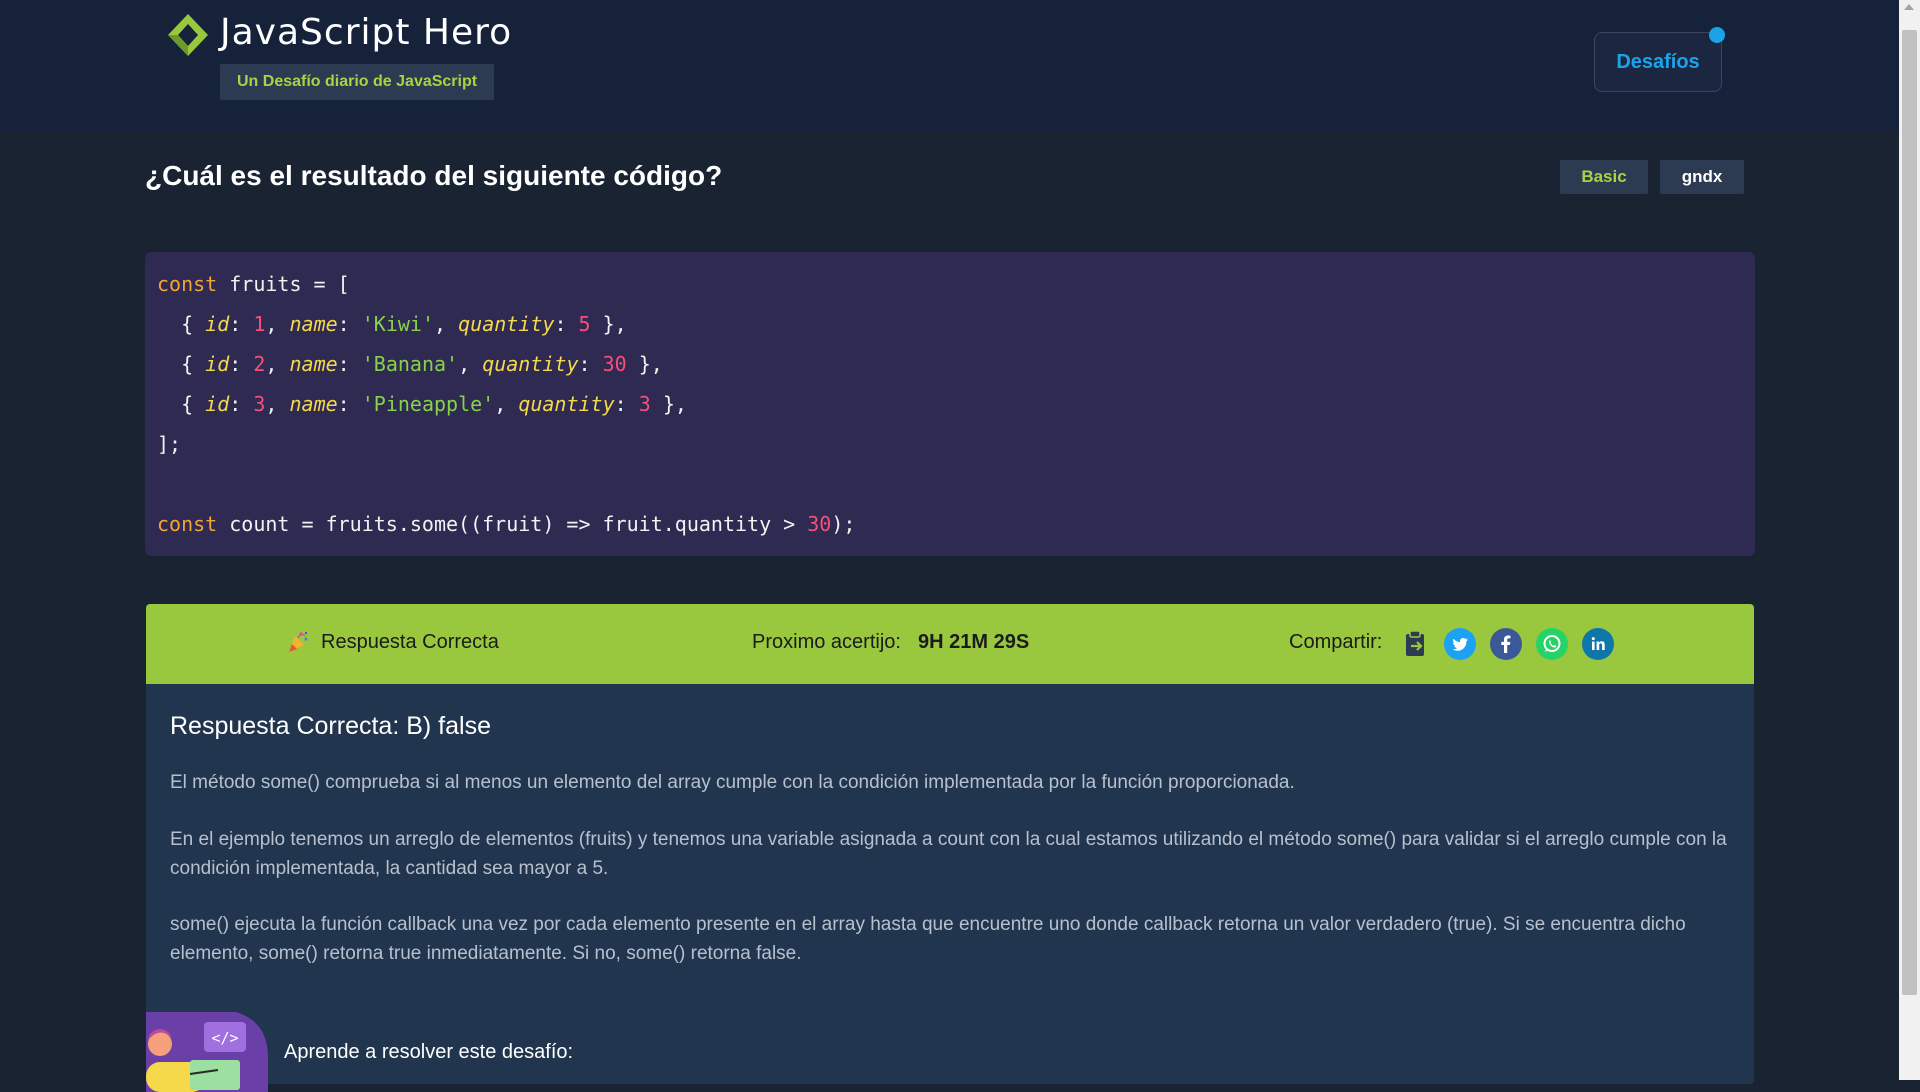 The image size is (1920, 1092). Describe the element at coordinates (1717, 35) in the screenshot. I see `notification-dot` at that location.